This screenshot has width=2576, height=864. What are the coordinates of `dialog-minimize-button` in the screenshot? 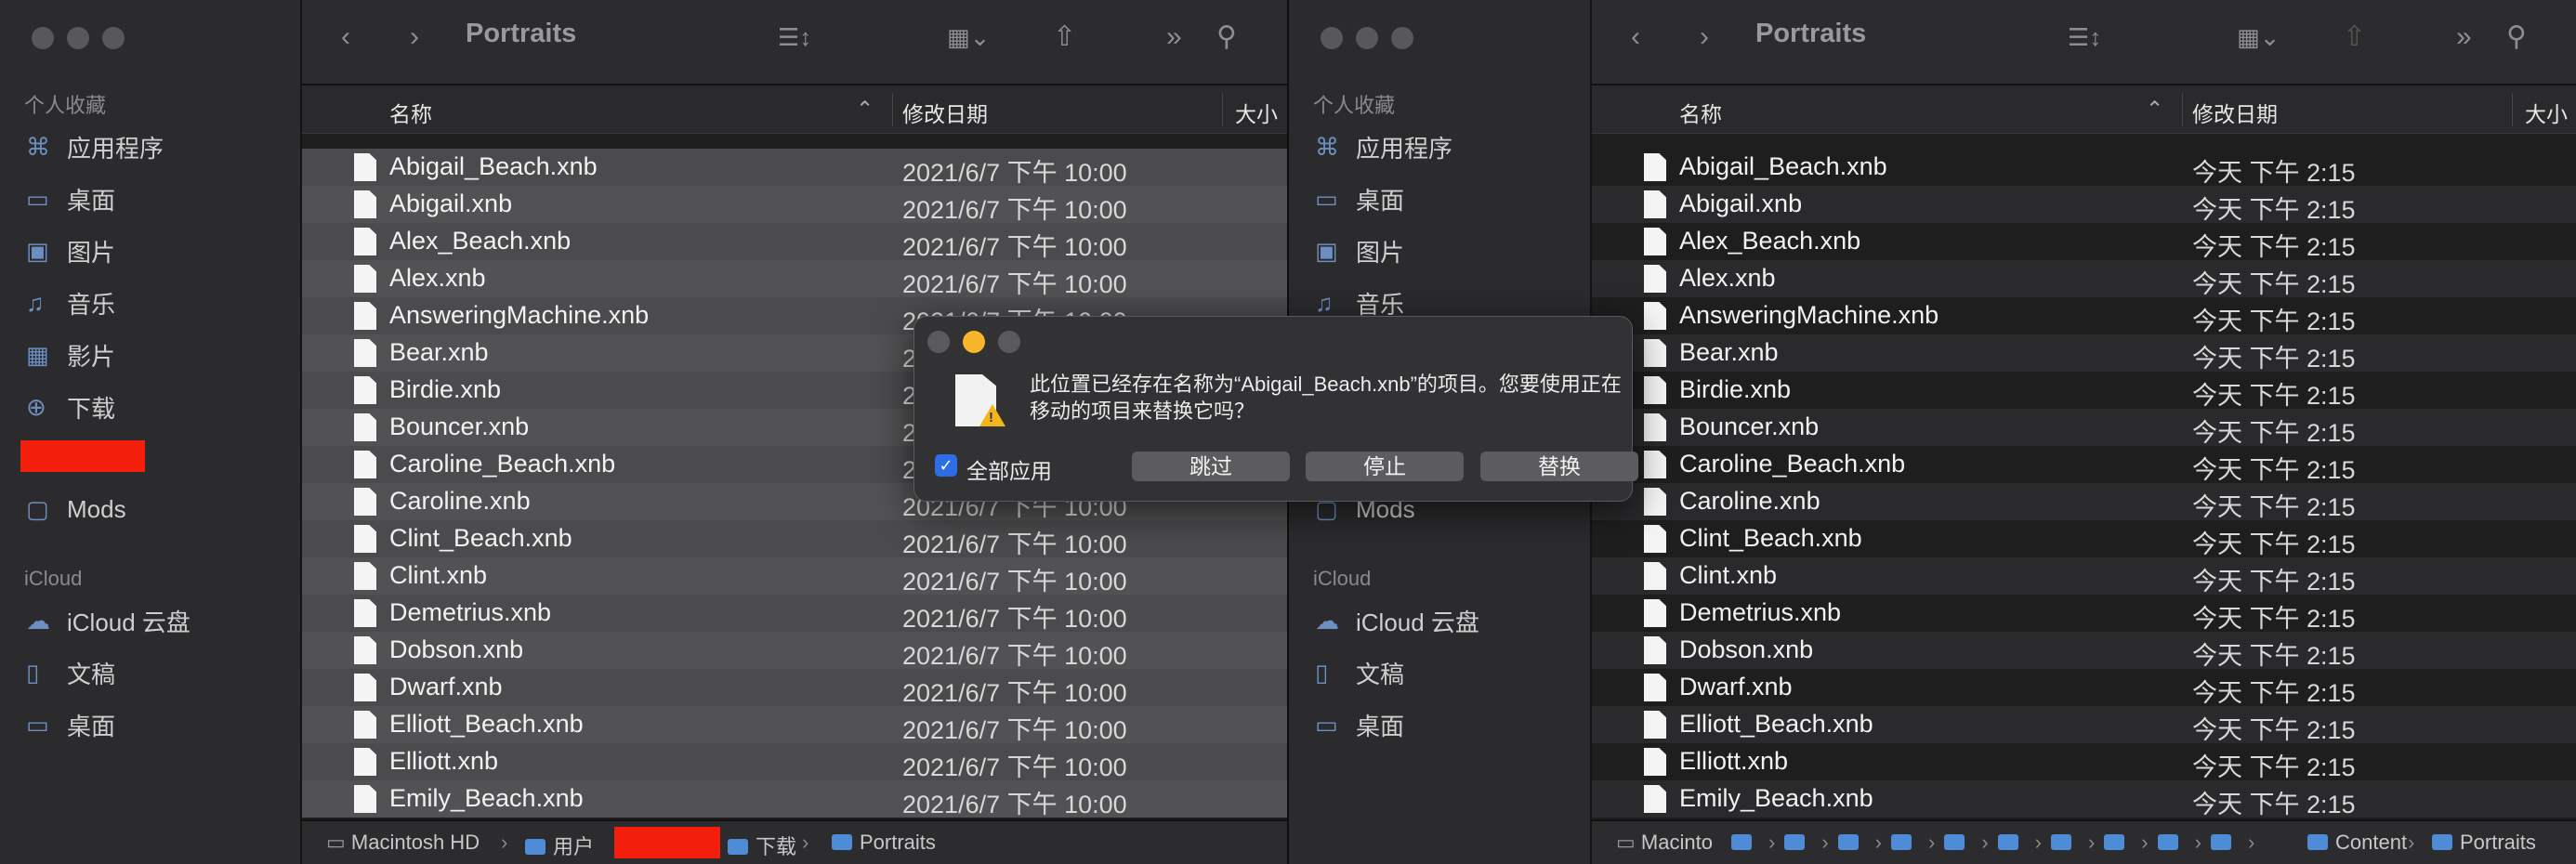 It's located at (974, 342).